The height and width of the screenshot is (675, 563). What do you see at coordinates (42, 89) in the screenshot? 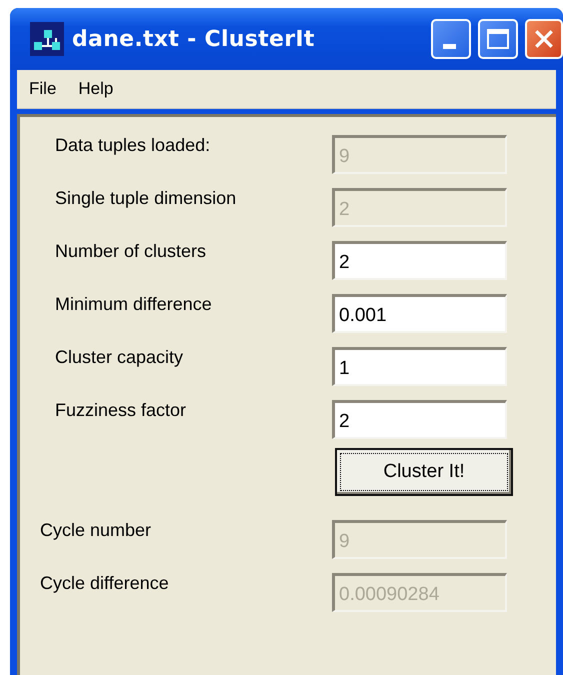
I see `menu-item: File` at bounding box center [42, 89].